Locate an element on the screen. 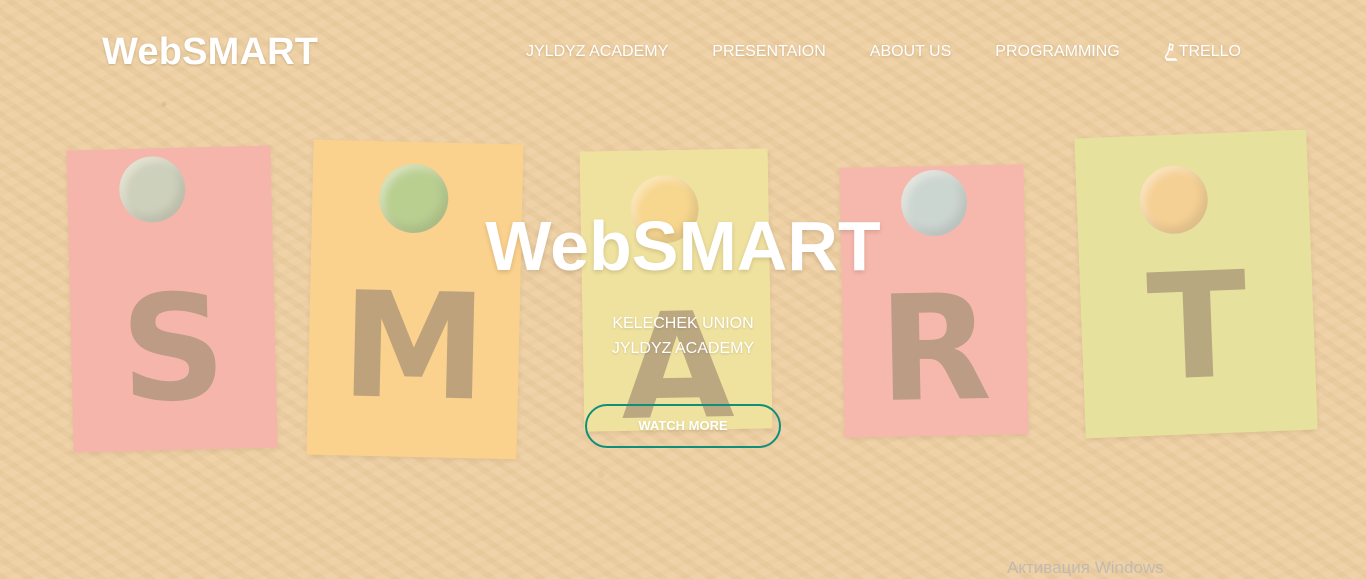  nav-jyldyz-academy: JYLDYZ ACADEMY is located at coordinates (597, 52).